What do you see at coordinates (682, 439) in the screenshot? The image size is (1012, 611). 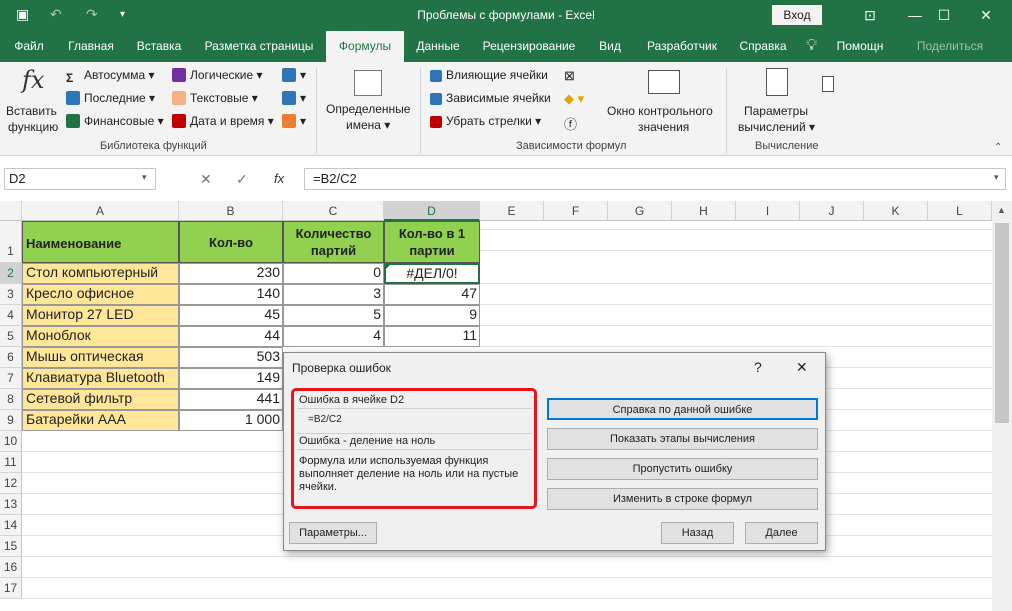 I see `show-calc-steps-button: Показать этапы вычисления` at bounding box center [682, 439].